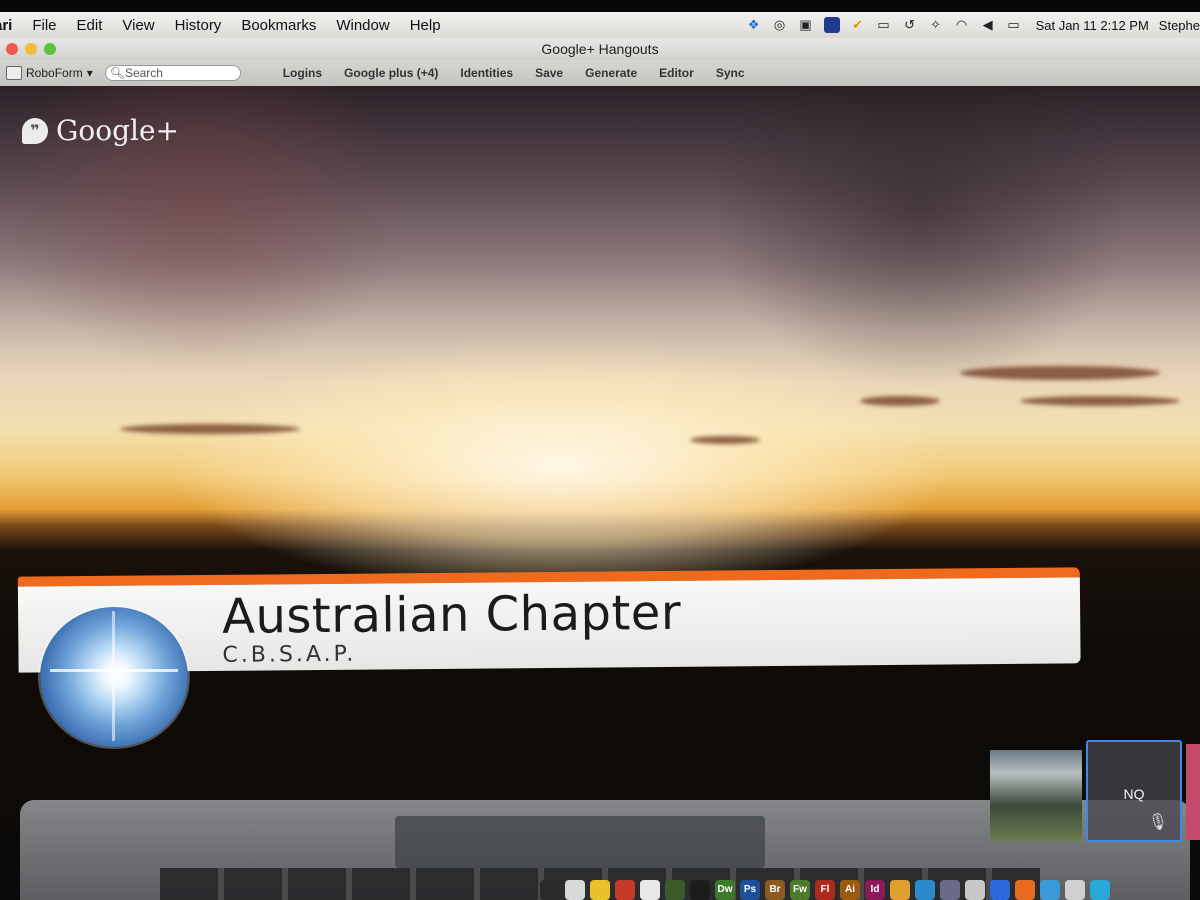 The width and height of the screenshot is (1200, 900). I want to click on menu-file: File, so click(44, 25).